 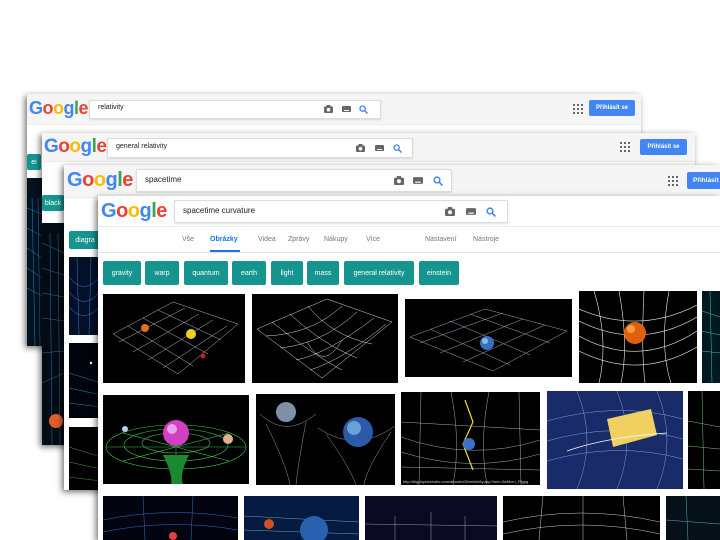 What do you see at coordinates (267, 239) in the screenshot?
I see `tab-videos: Videa` at bounding box center [267, 239].